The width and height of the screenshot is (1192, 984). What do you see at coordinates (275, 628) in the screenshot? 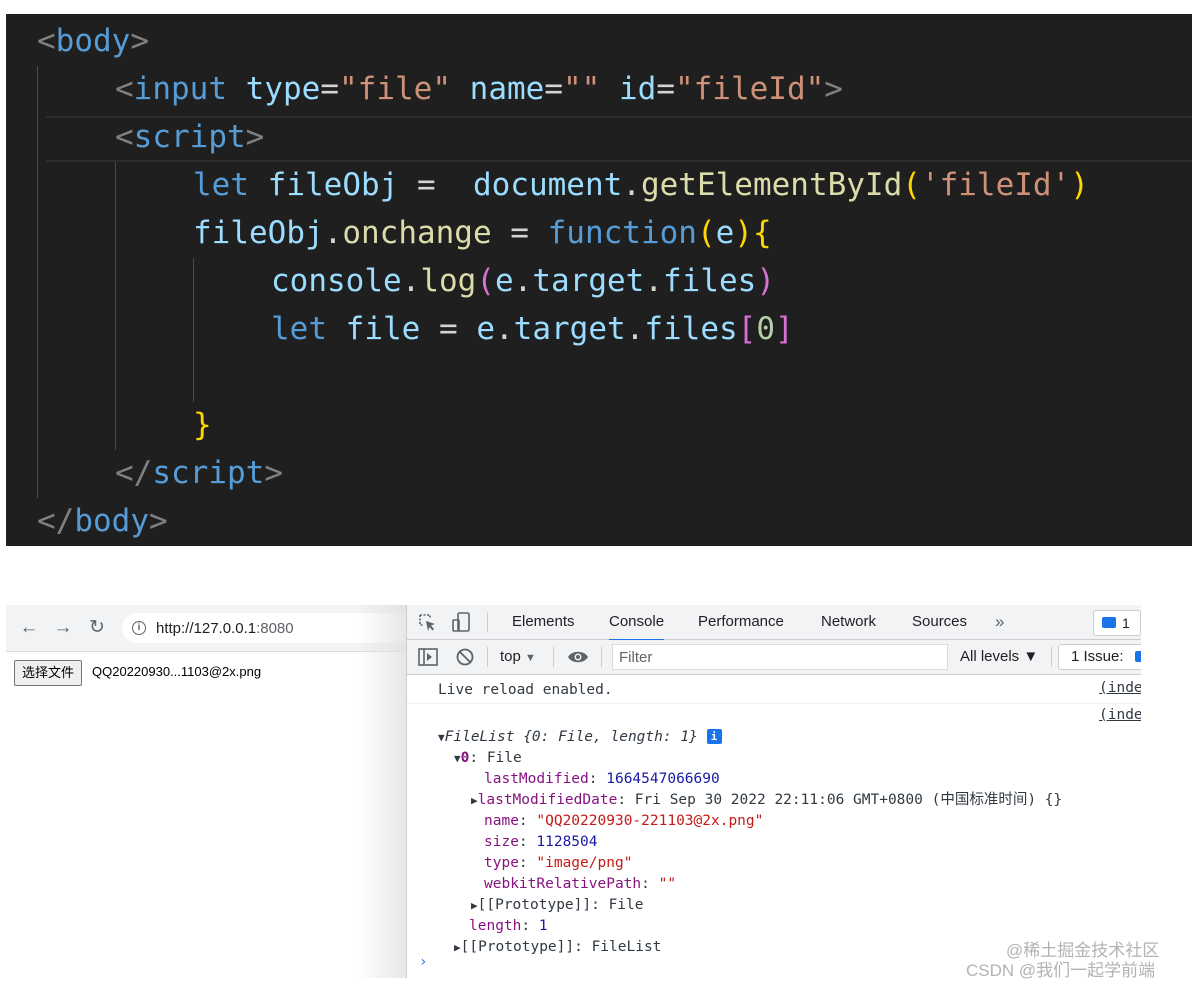
I see `url-port: :8080` at bounding box center [275, 628].